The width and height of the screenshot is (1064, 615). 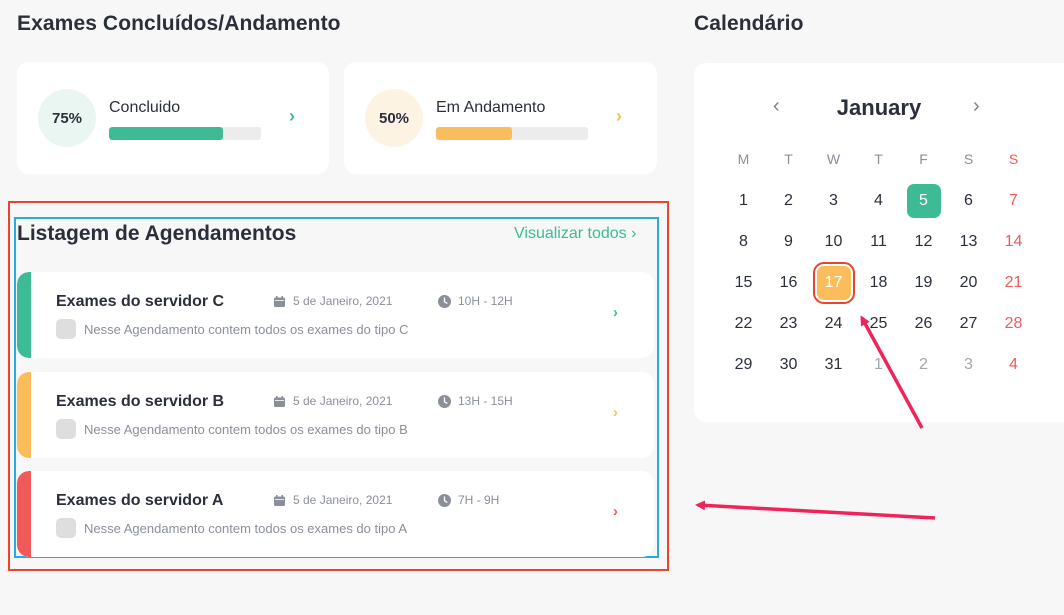 I want to click on calendar-day: 15, so click(x=744, y=283).